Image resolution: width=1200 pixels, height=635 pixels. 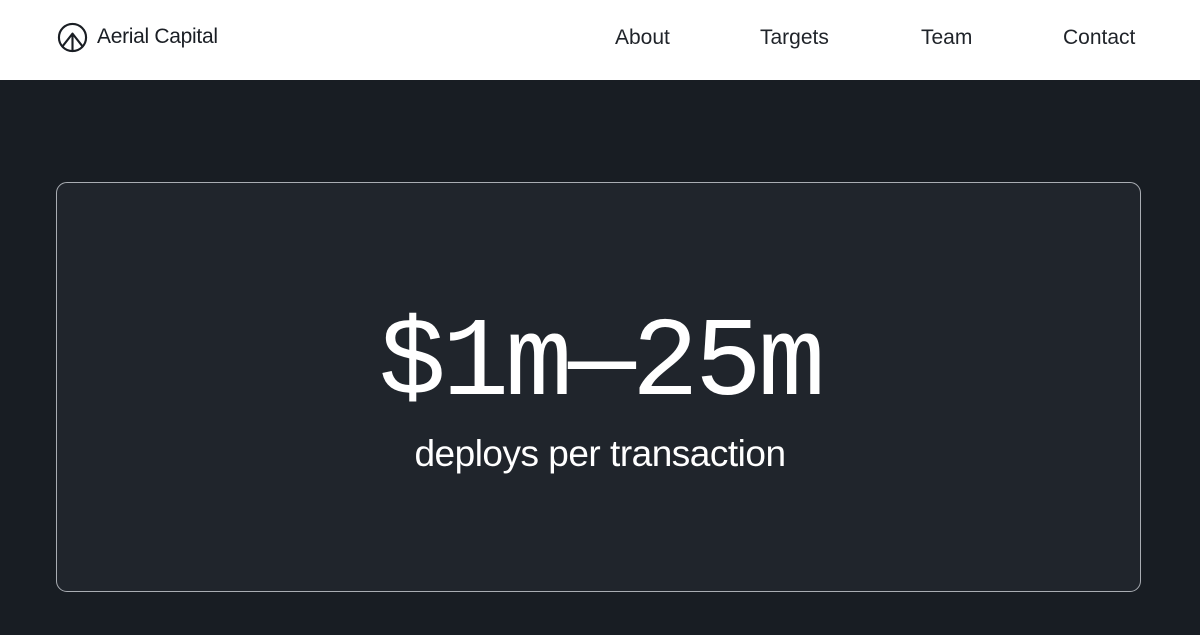 What do you see at coordinates (642, 38) in the screenshot?
I see `nav-link-about: About` at bounding box center [642, 38].